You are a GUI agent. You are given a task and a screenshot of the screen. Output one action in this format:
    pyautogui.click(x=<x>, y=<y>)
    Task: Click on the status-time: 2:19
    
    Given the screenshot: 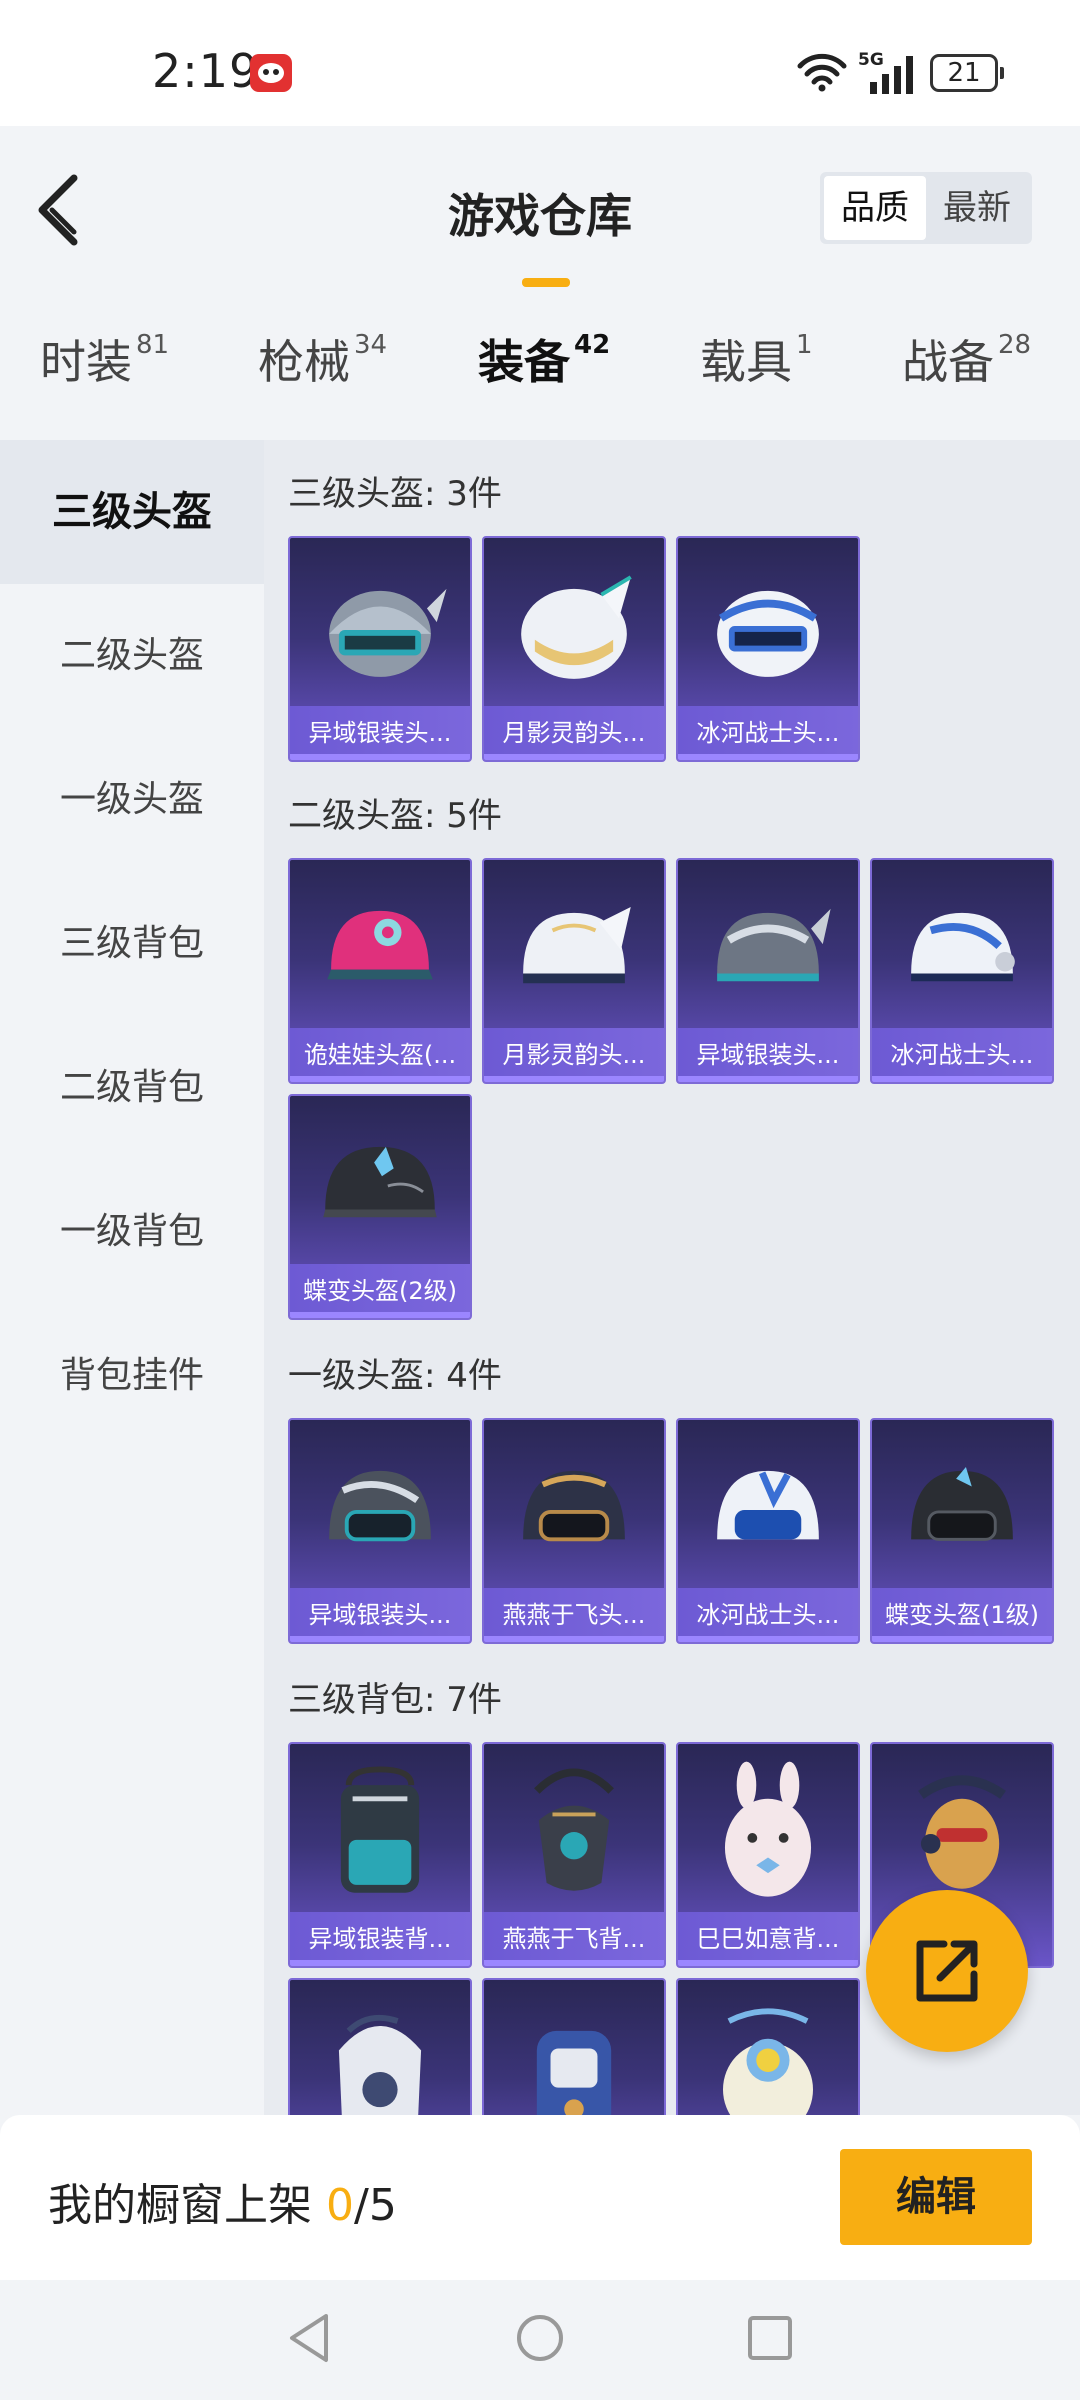 What is the action you would take?
    pyautogui.click(x=206, y=71)
    